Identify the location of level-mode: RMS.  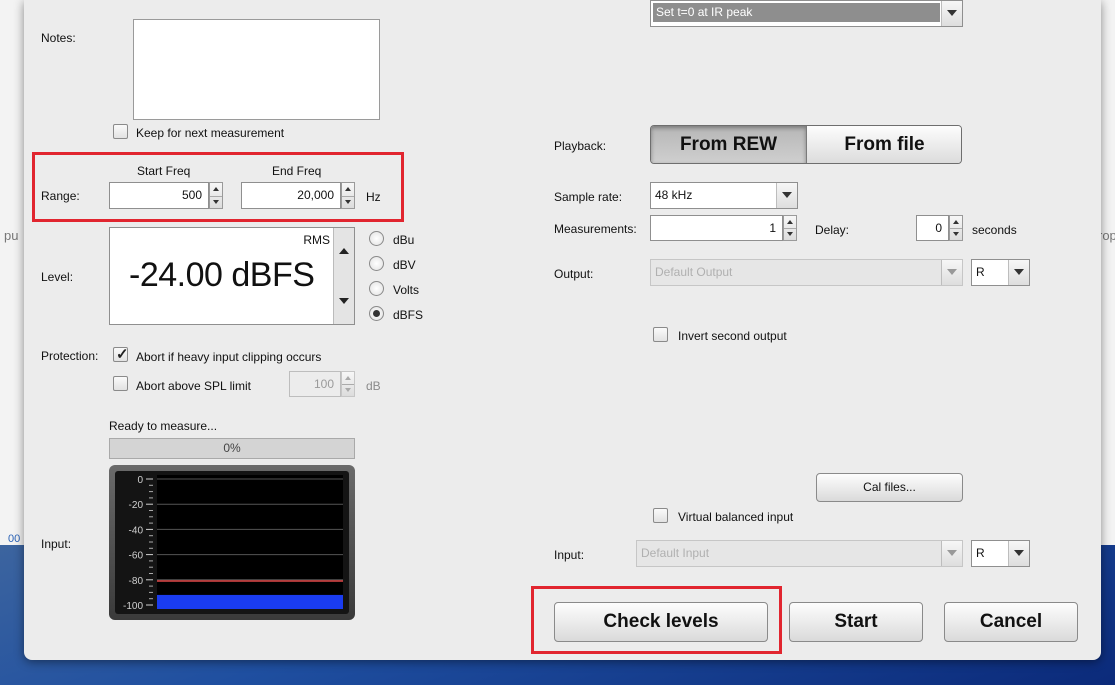
(316, 240).